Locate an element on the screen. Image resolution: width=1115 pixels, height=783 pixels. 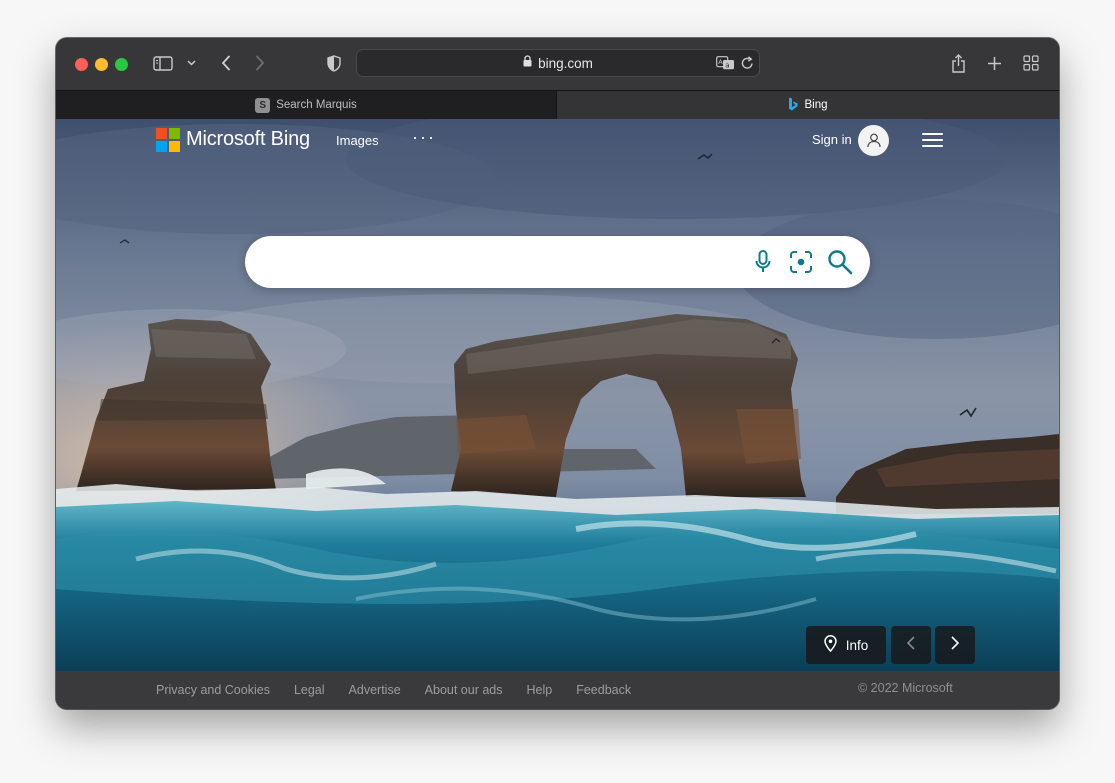
address-bar: bing.com aA is located at coordinates (558, 63).